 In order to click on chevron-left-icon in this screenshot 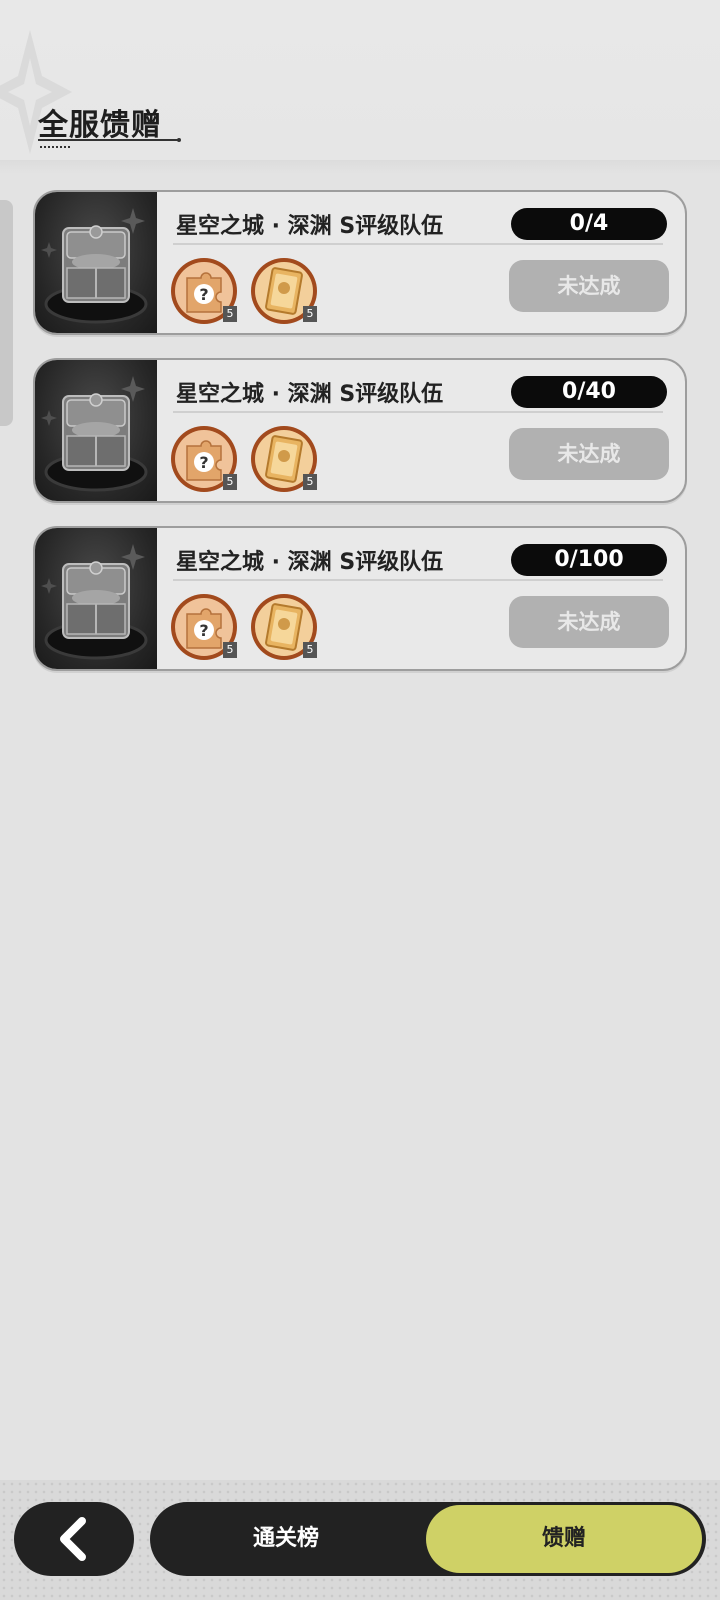, I will do `click(73, 1539)`.